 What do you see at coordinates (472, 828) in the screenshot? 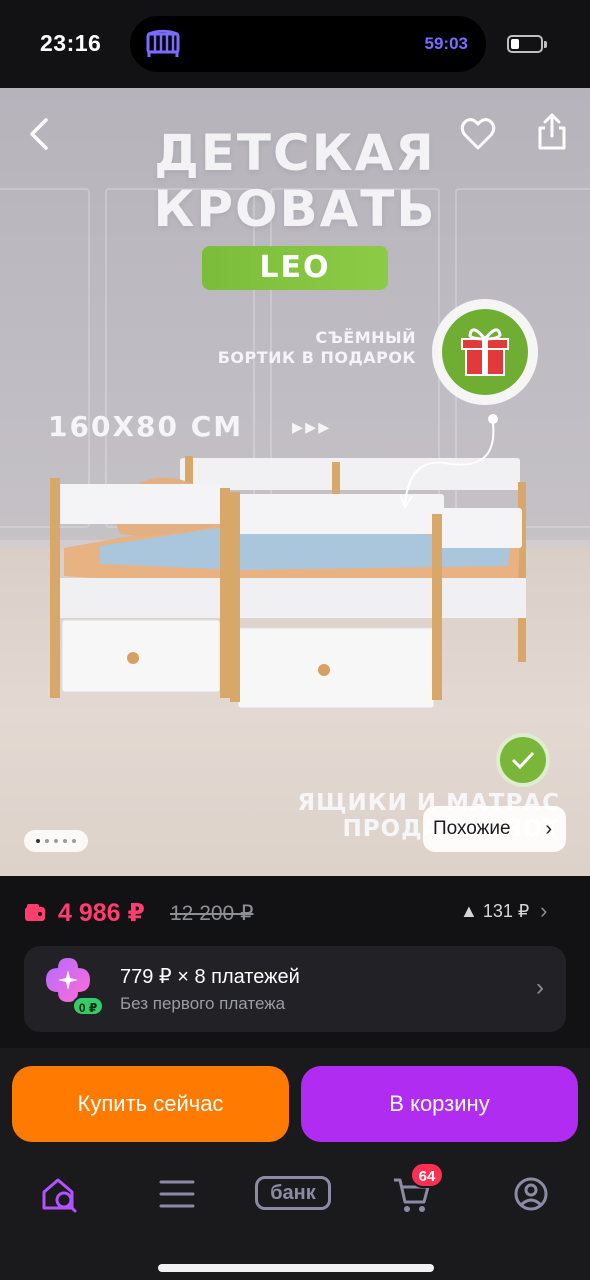
I see `similar-button-label: Похожие` at bounding box center [472, 828].